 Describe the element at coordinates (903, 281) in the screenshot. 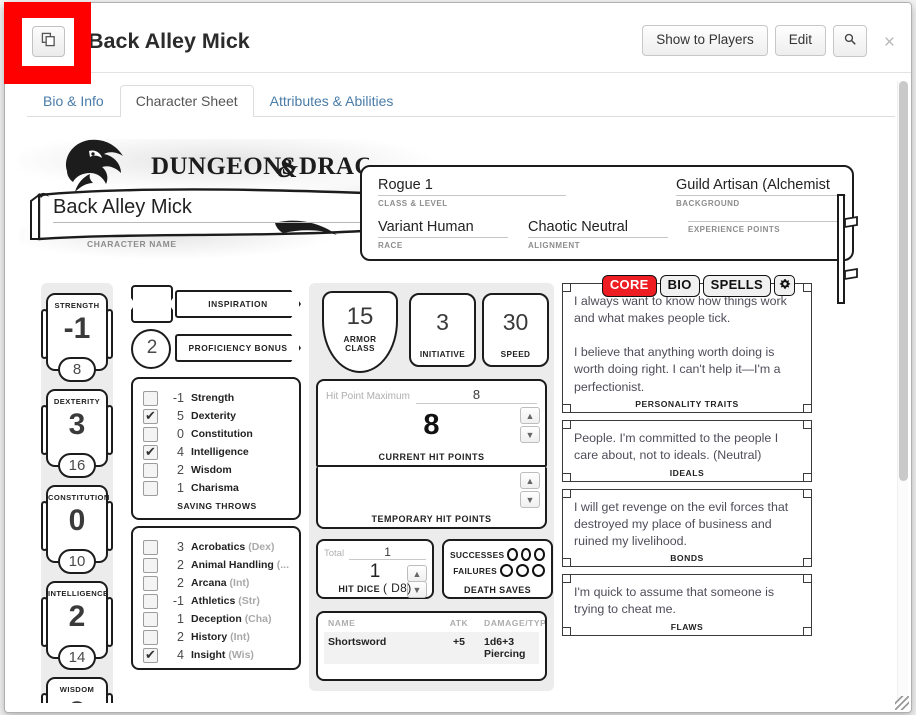

I see `scrollbar-thumb` at that location.